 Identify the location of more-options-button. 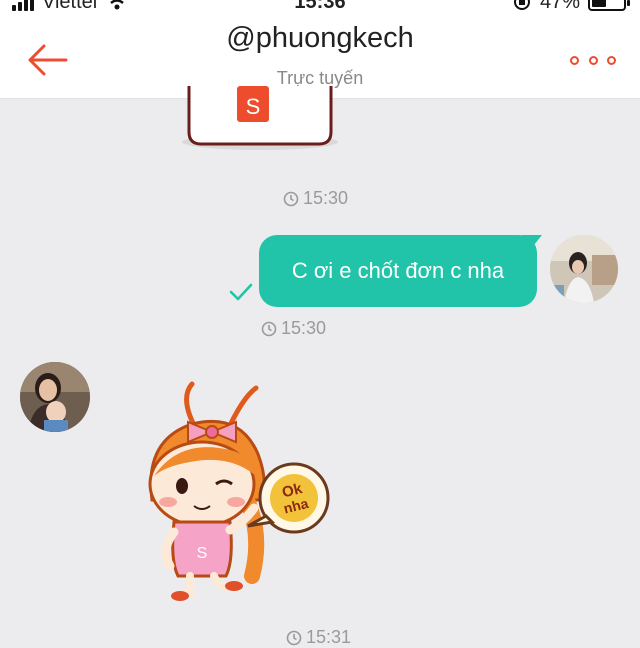
(593, 60).